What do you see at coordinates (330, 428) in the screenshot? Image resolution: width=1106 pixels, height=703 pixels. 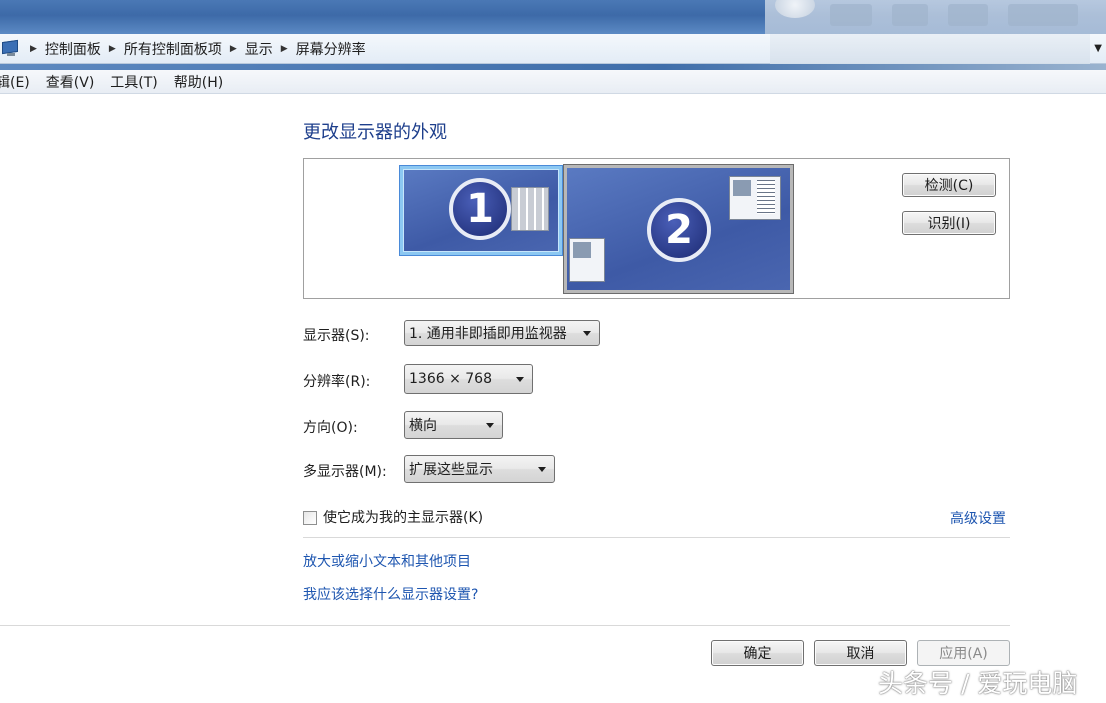 I see `orientation-label: 方向(O):` at bounding box center [330, 428].